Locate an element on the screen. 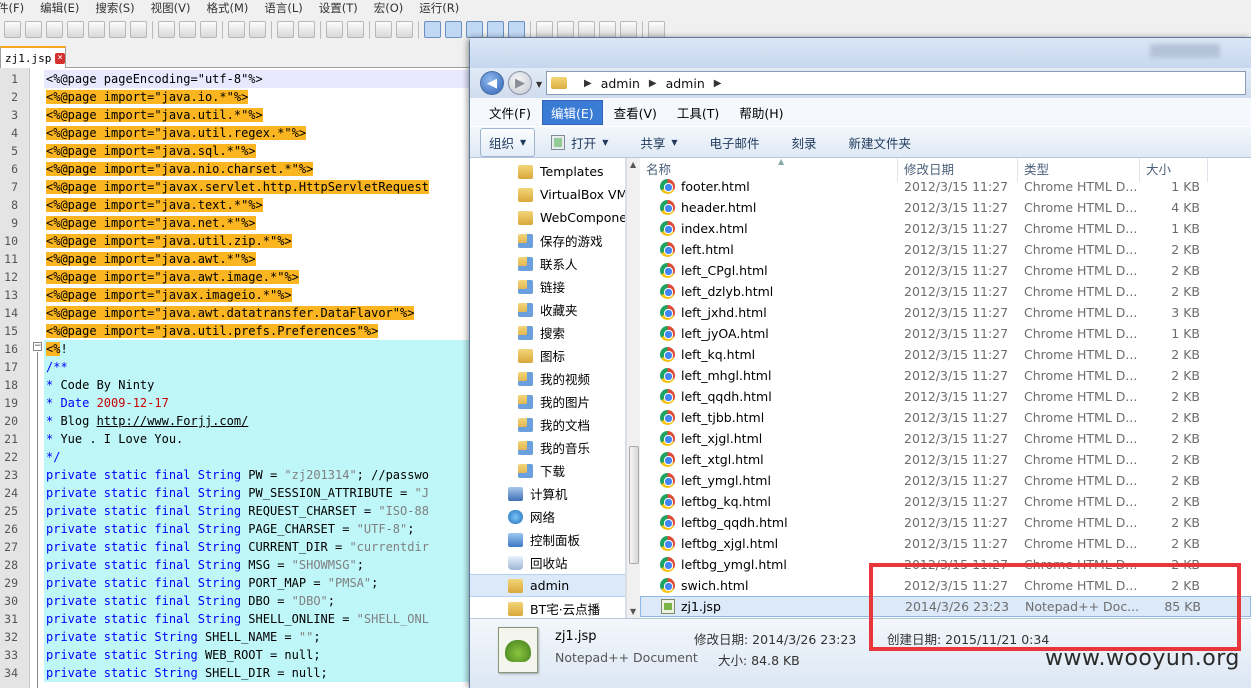  nav-item: 联系人 is located at coordinates (547, 263).